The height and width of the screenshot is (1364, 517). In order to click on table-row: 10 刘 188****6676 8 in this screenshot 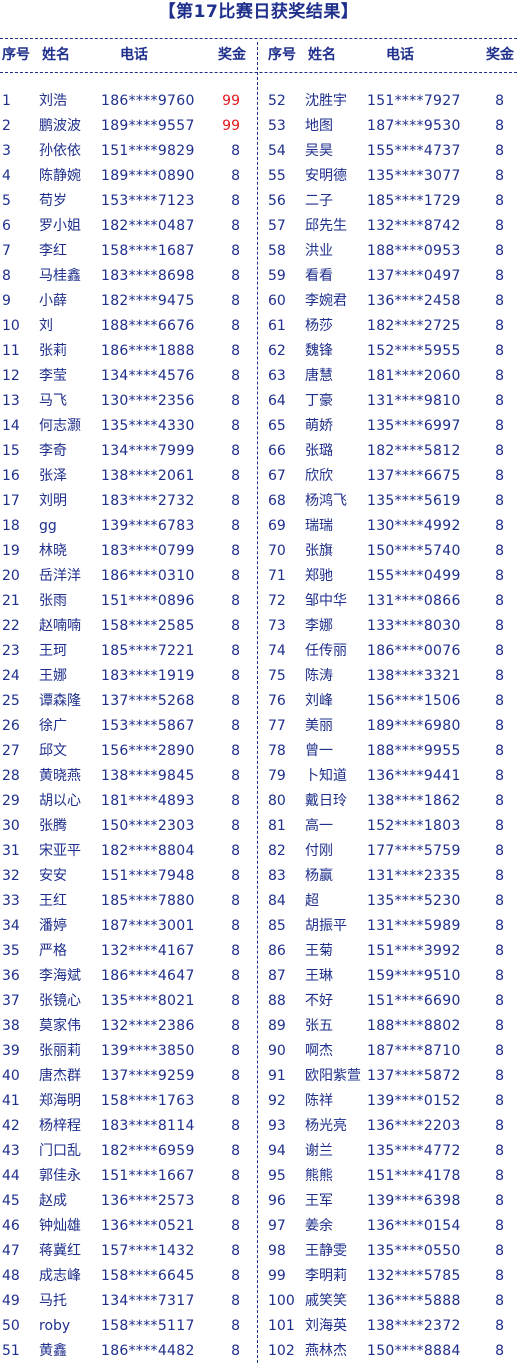, I will do `click(121, 326)`.